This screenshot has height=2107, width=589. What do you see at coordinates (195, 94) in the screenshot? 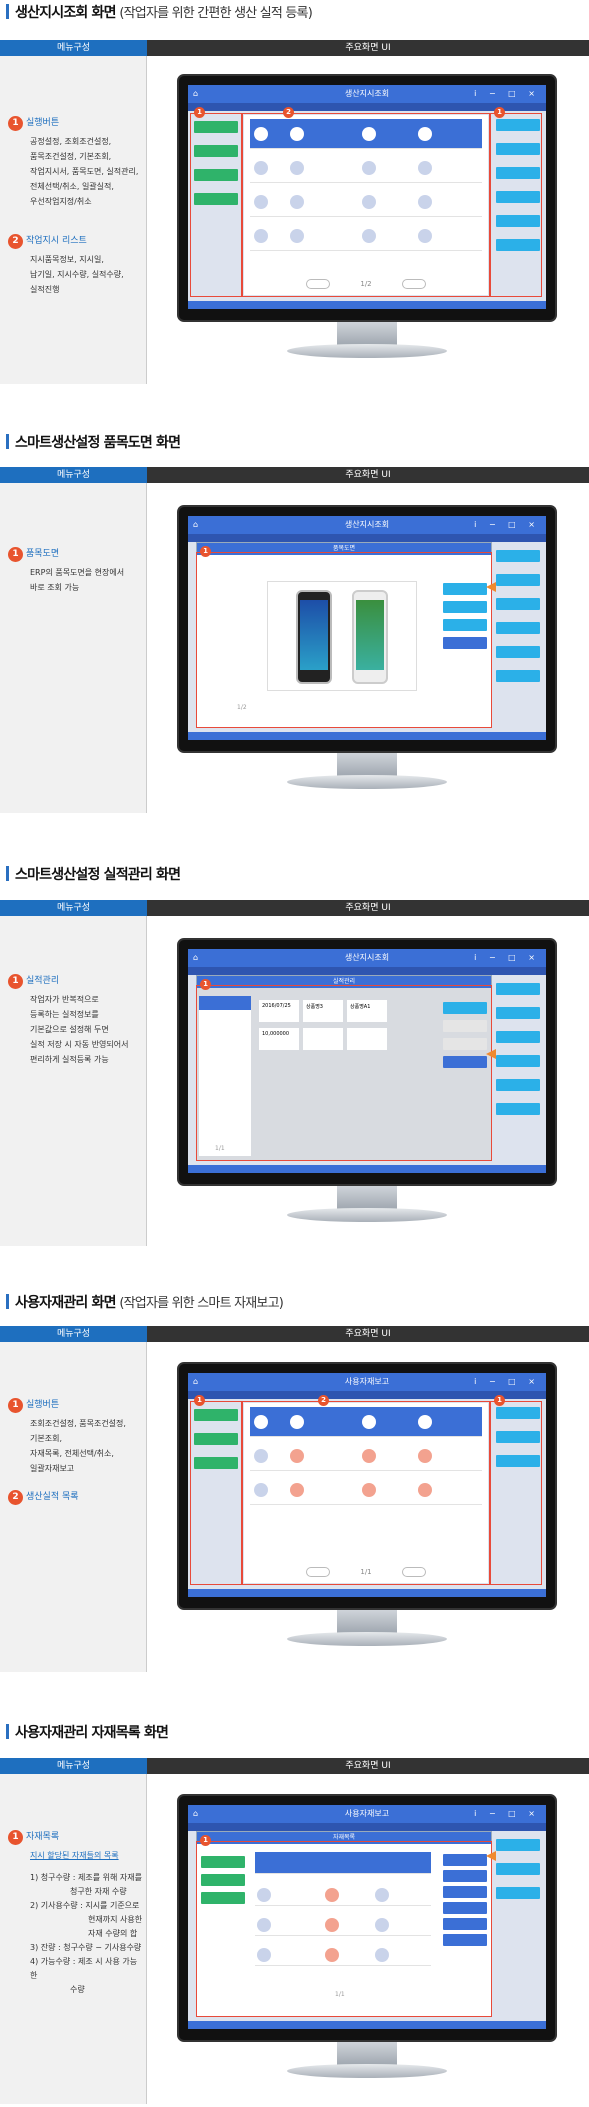
I see `home-icon: ⌂` at bounding box center [195, 94].